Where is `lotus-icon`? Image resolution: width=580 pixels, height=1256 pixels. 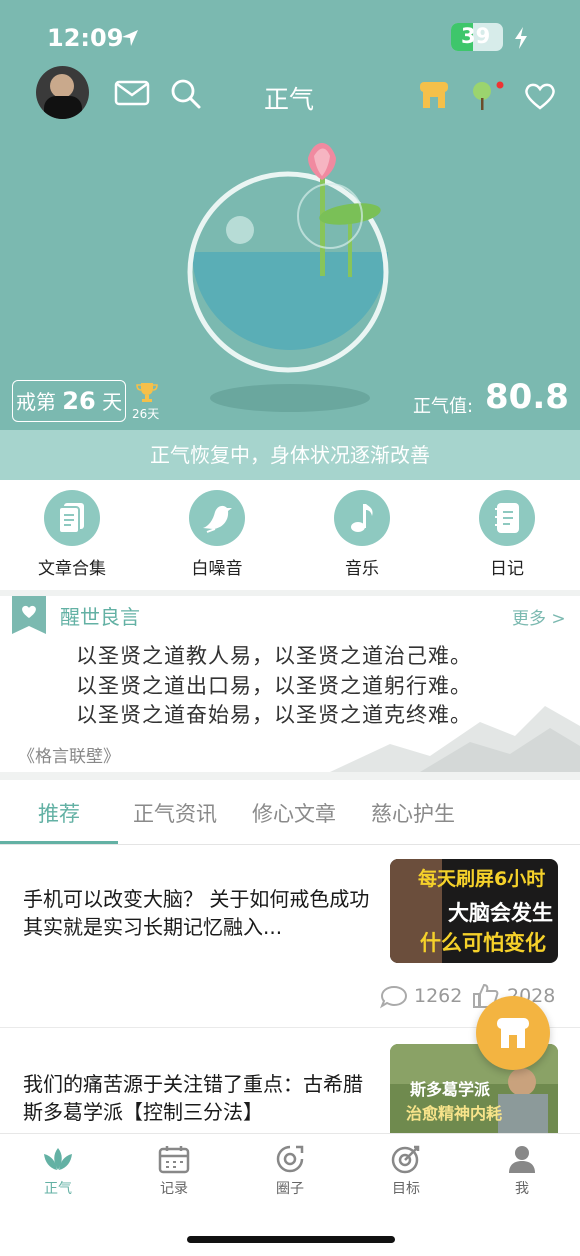
lotus-icon is located at coordinates (58, 1159).